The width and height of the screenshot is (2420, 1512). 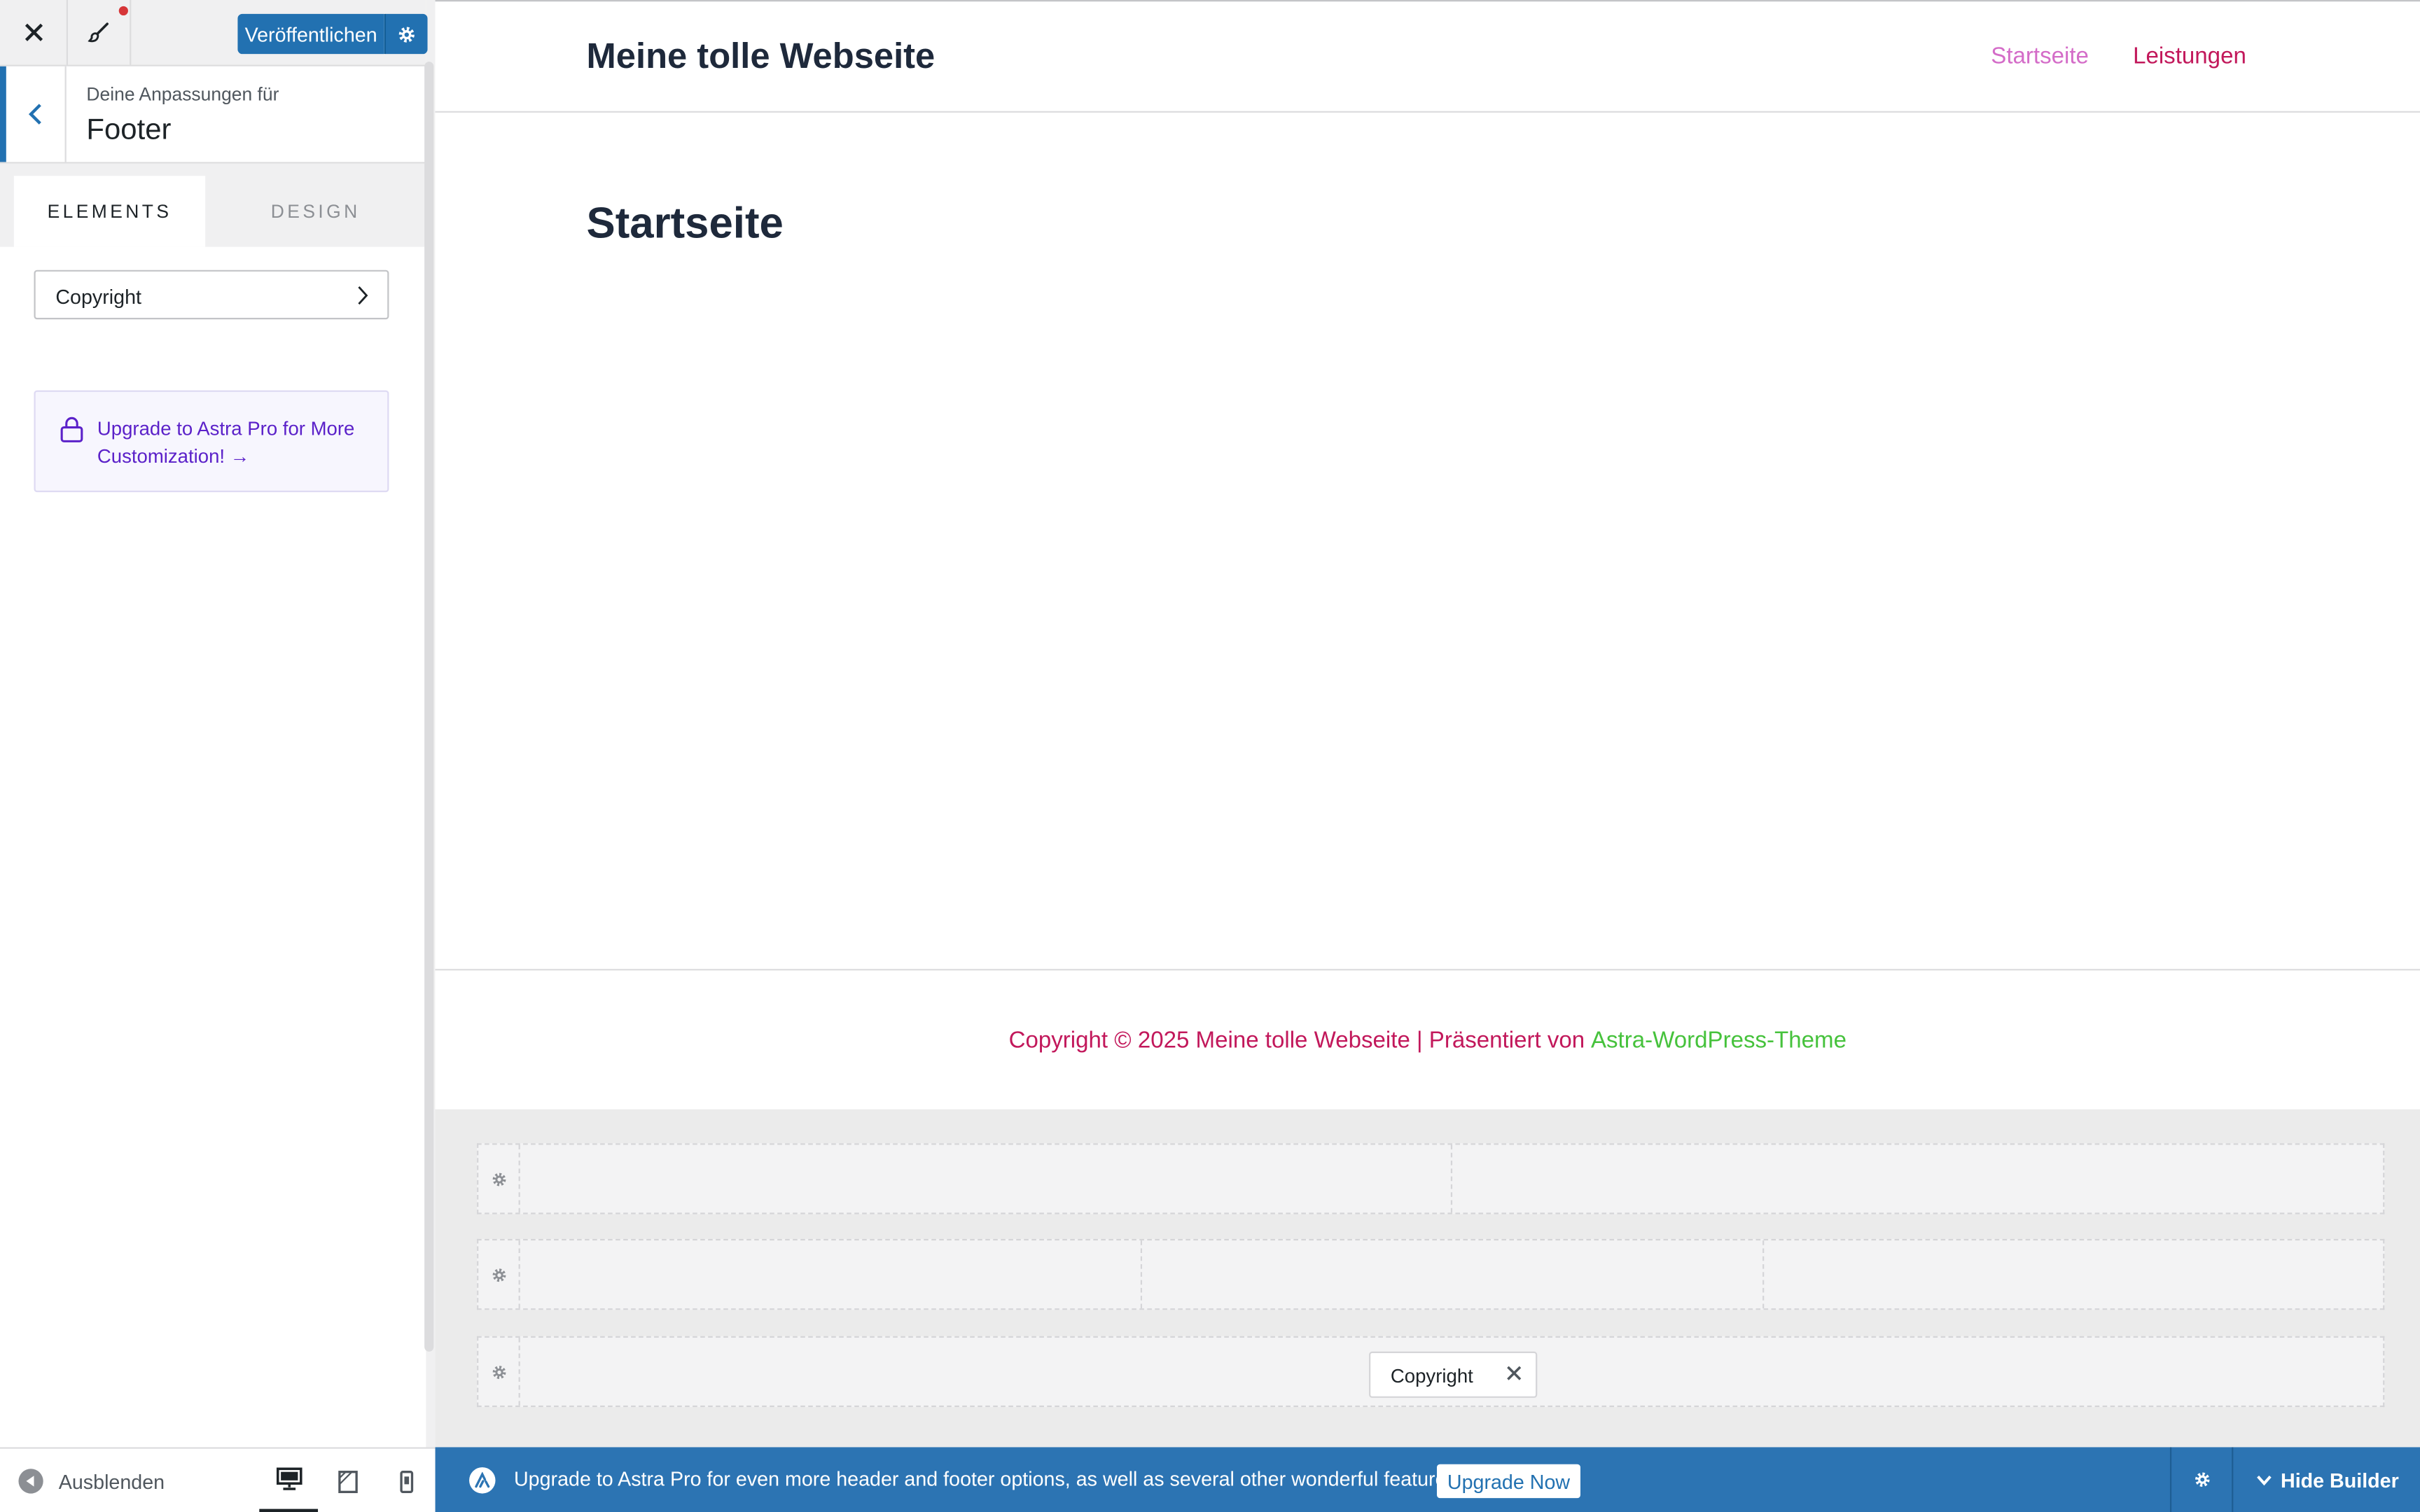 I want to click on astra-logo-icon, so click(x=482, y=1480).